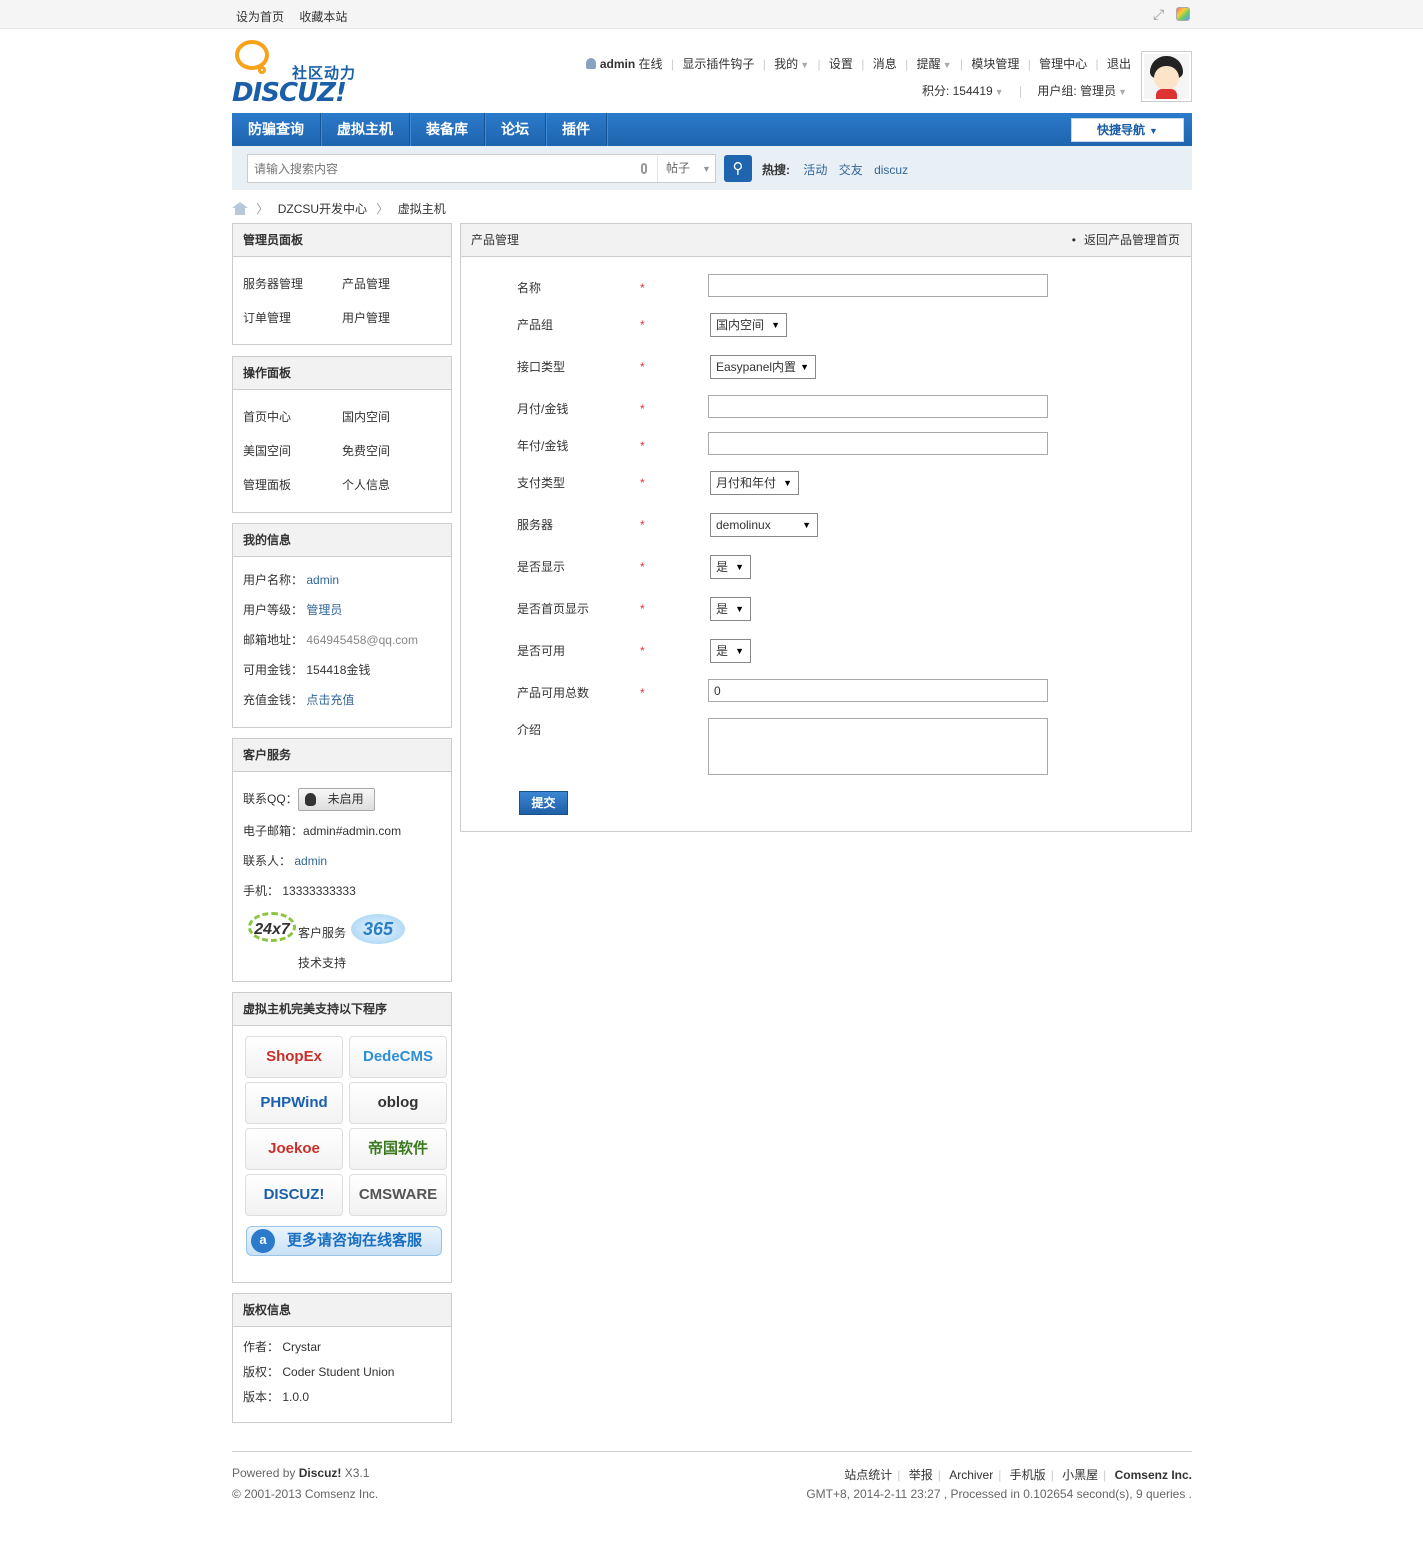 This screenshot has height=1554, width=1423. What do you see at coordinates (1166, 76) in the screenshot?
I see `avatar` at bounding box center [1166, 76].